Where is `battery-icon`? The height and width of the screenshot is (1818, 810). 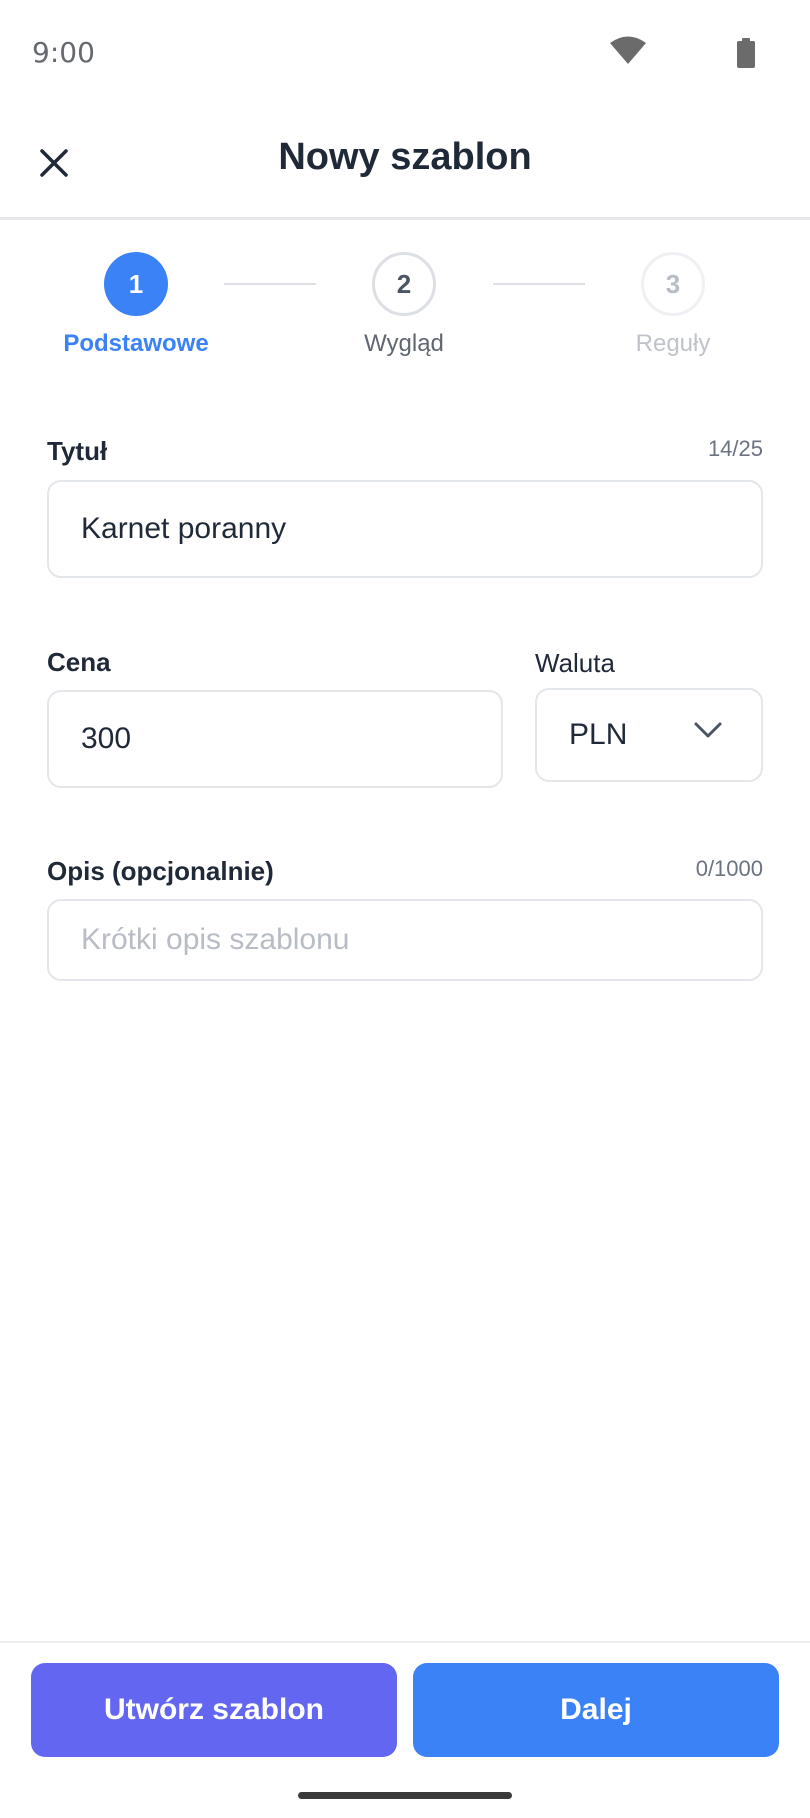
battery-icon is located at coordinates (746, 53).